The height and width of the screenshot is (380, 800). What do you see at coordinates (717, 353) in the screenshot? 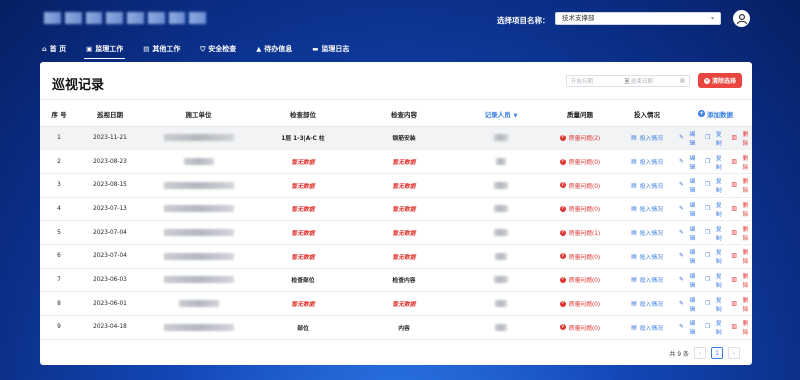
I see `page-button-current: 1` at bounding box center [717, 353].